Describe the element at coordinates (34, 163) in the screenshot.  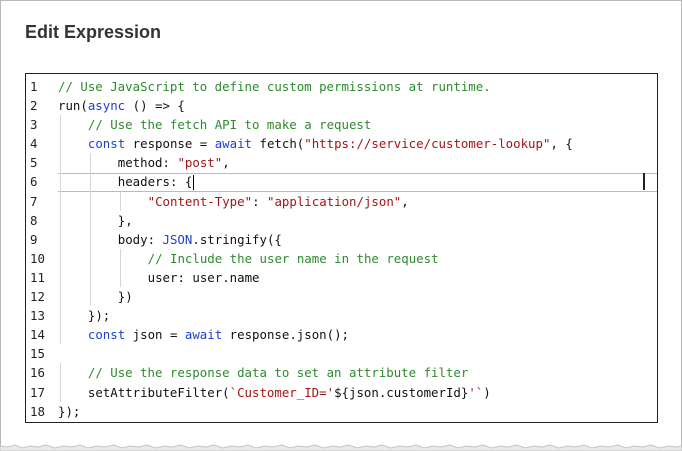
I see `line-number: 5` at that location.